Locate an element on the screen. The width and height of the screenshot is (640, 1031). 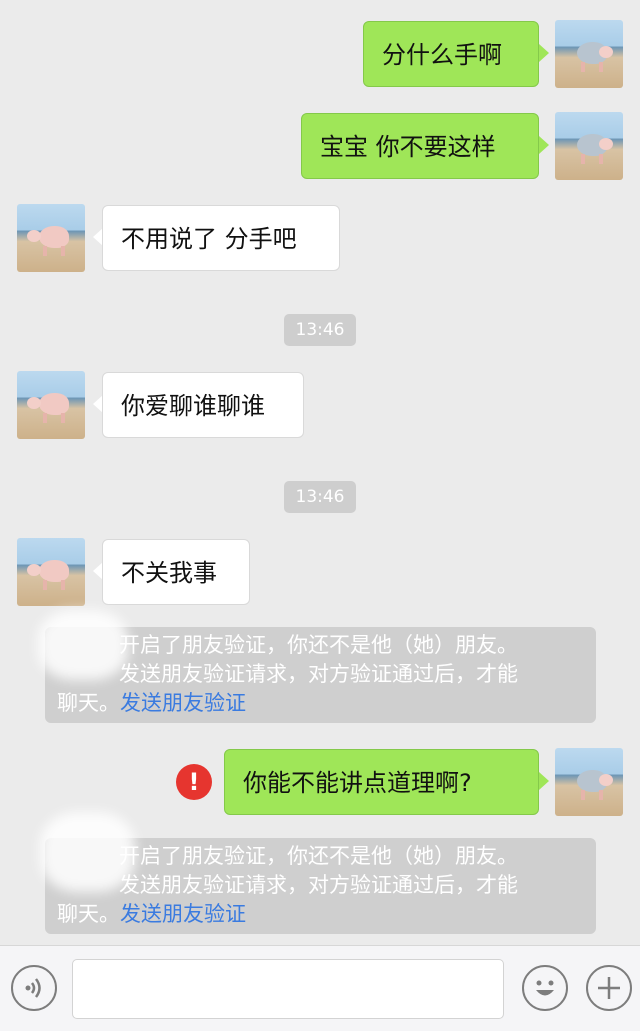
message-row: 宝宝 你不要这样 is located at coordinates (320, 146).